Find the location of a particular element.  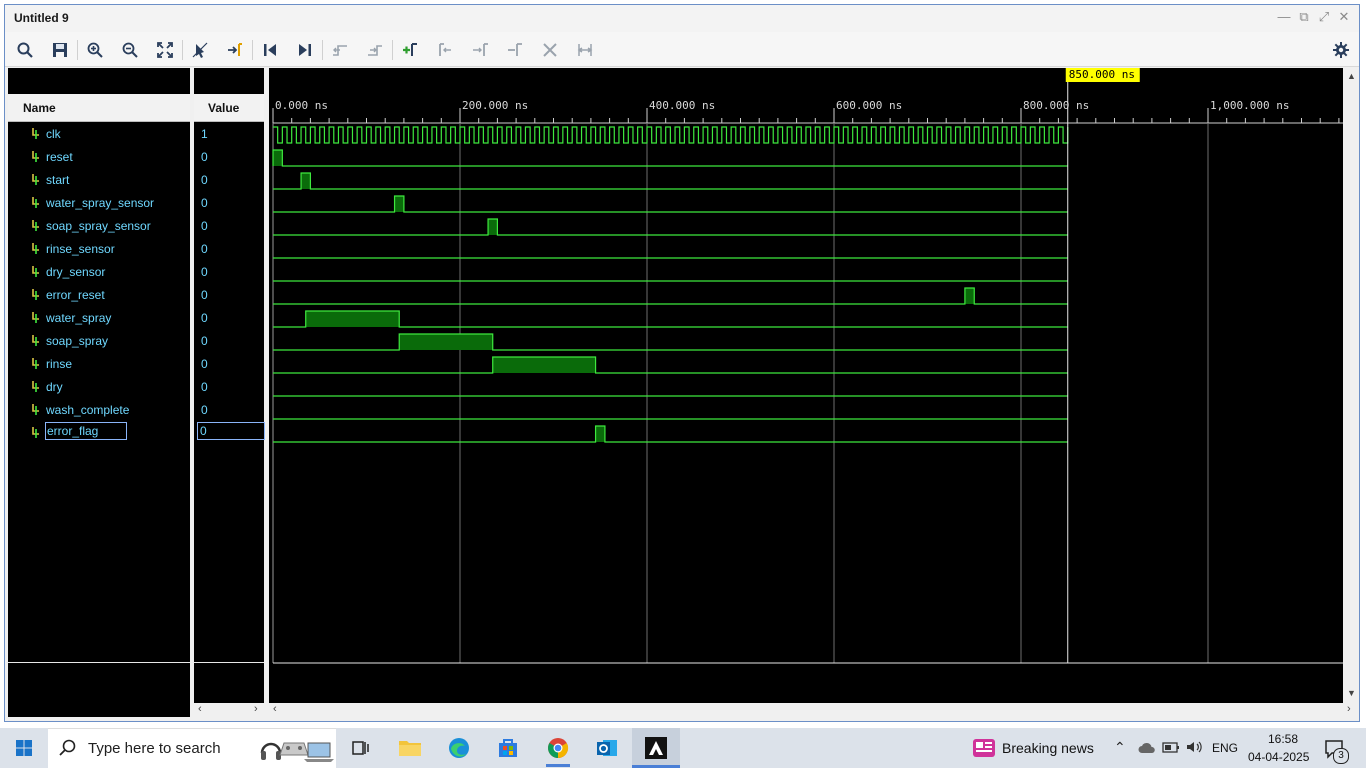

cursor-time-label: 850.000 ns is located at coordinates (1102, 74).